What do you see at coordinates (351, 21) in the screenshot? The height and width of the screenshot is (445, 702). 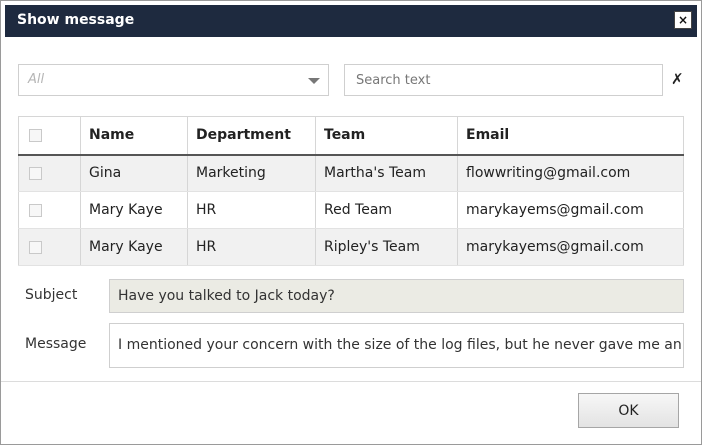 I see `dialog-titlebar: Show message ×` at bounding box center [351, 21].